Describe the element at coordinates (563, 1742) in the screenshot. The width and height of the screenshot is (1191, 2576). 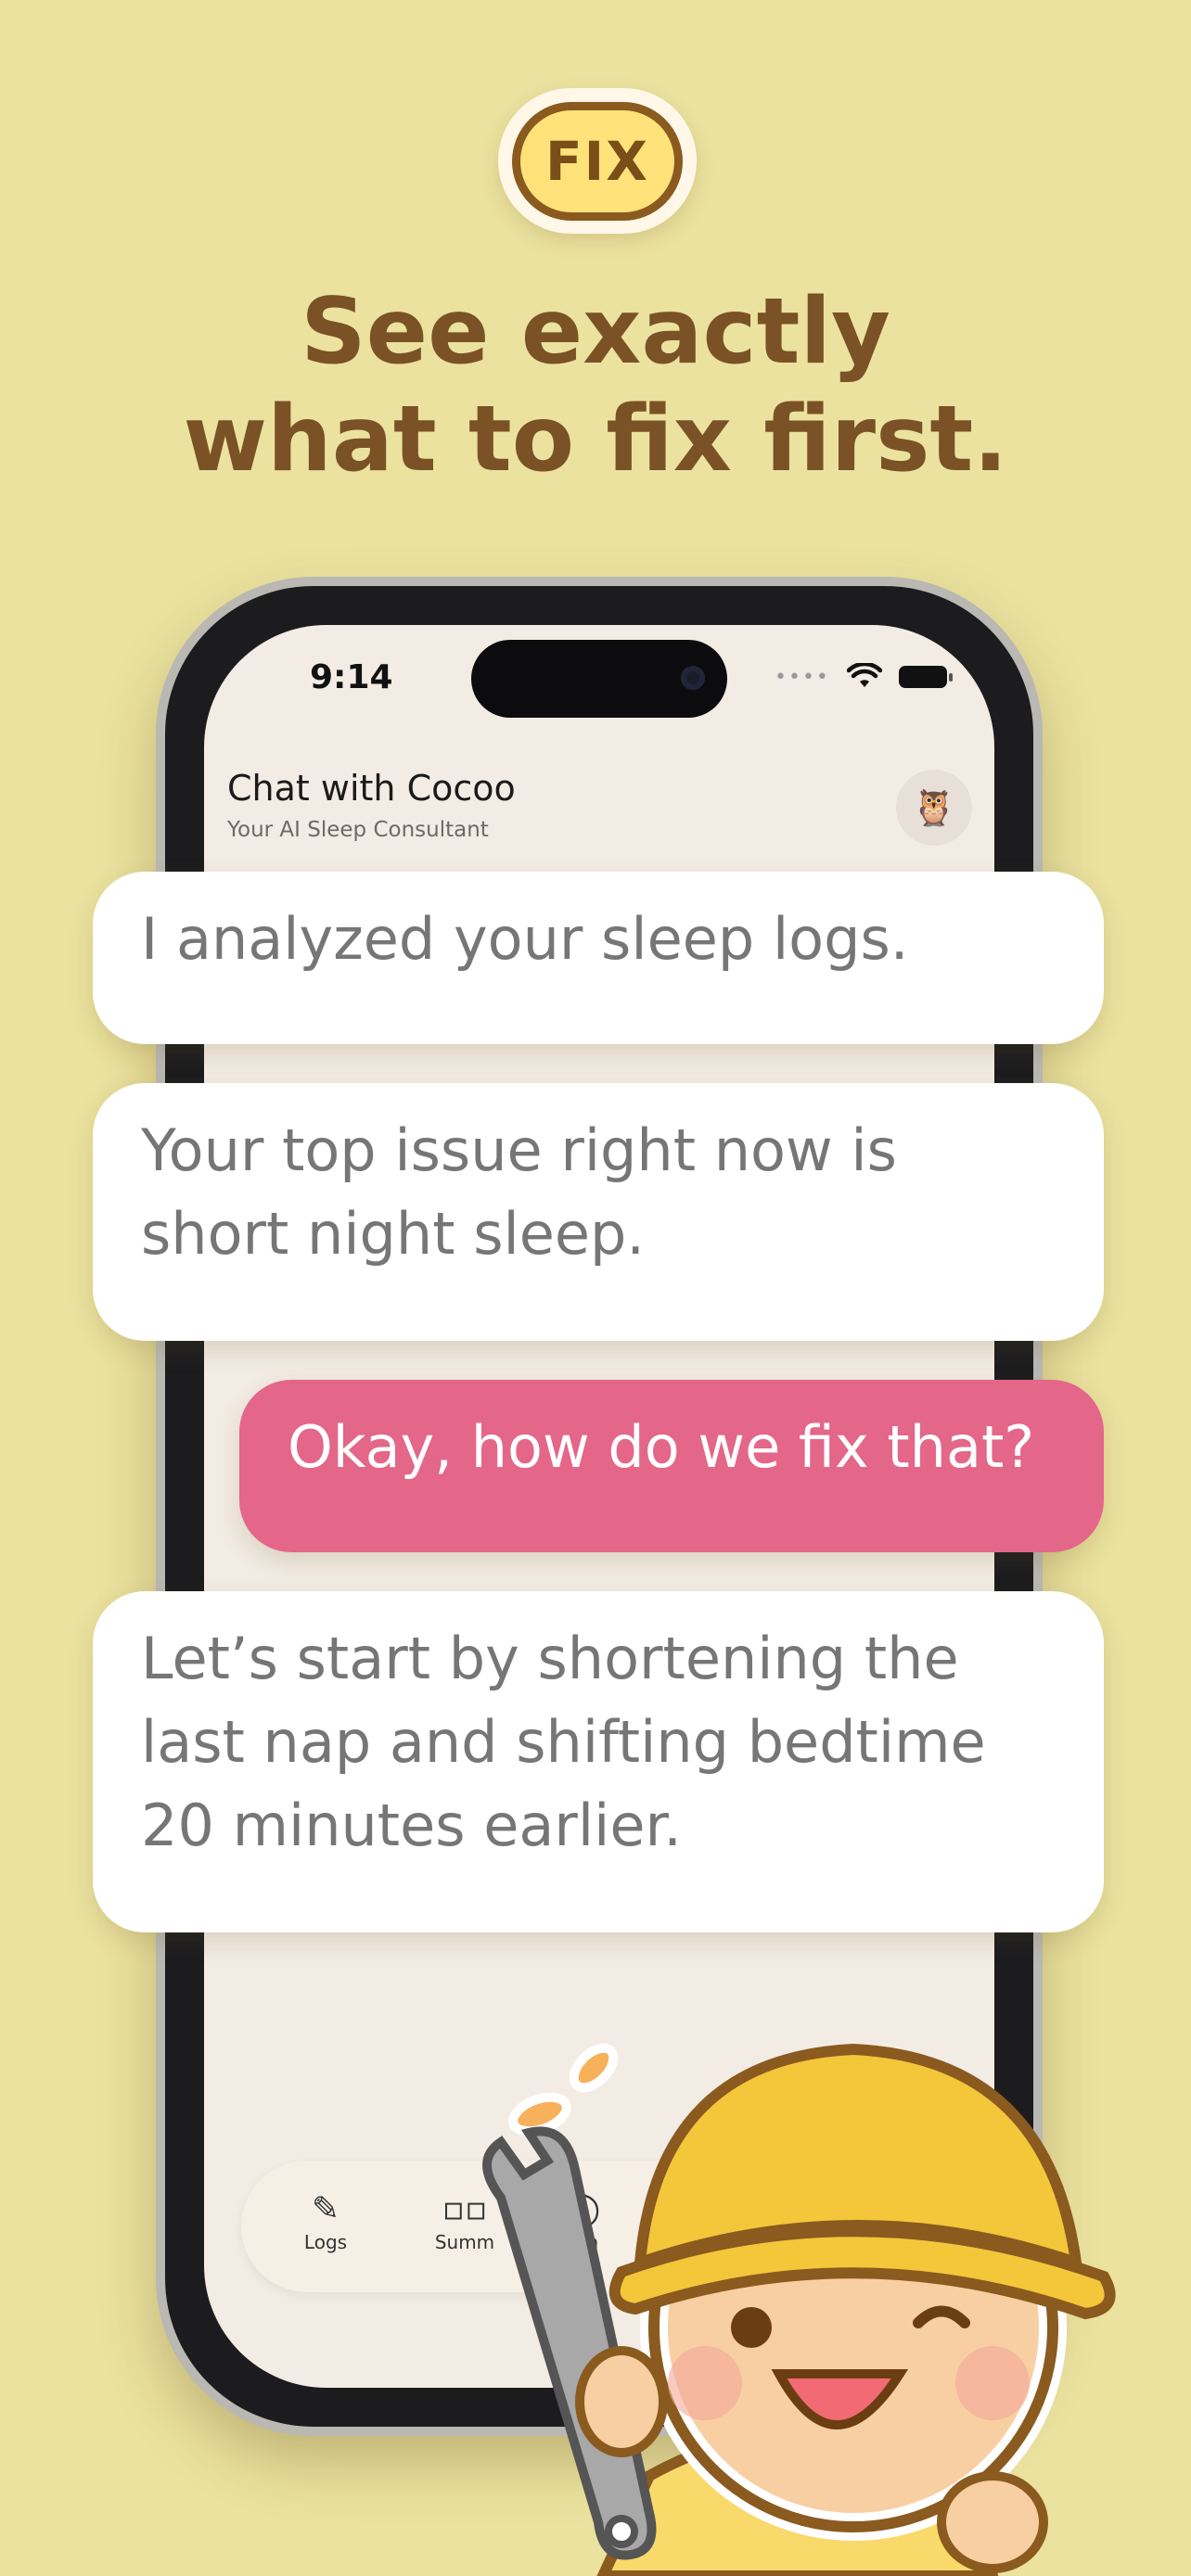
I see `message-line: last nap and shifting bedtime` at that location.